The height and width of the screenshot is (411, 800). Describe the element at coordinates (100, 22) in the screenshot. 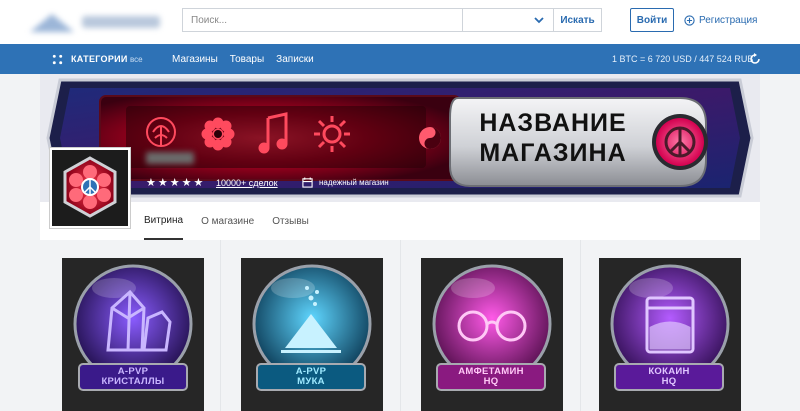

I see `site-logo` at that location.